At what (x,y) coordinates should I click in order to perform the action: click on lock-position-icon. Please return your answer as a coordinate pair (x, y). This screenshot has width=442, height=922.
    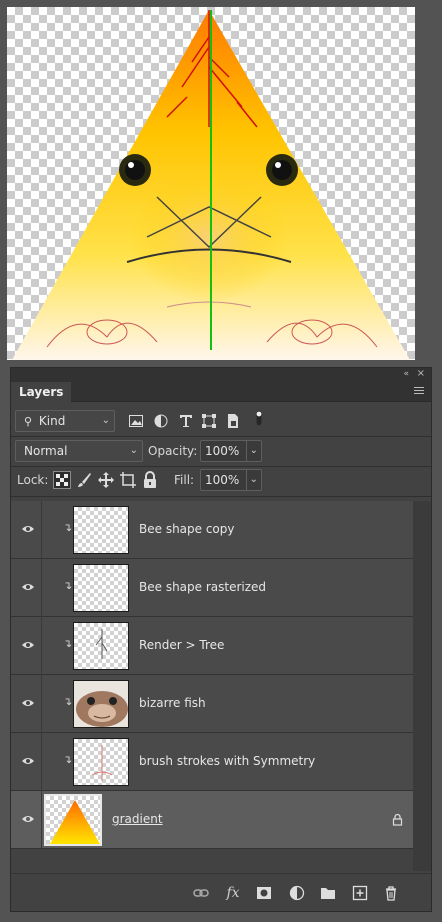
    Looking at the image, I should click on (106, 480).